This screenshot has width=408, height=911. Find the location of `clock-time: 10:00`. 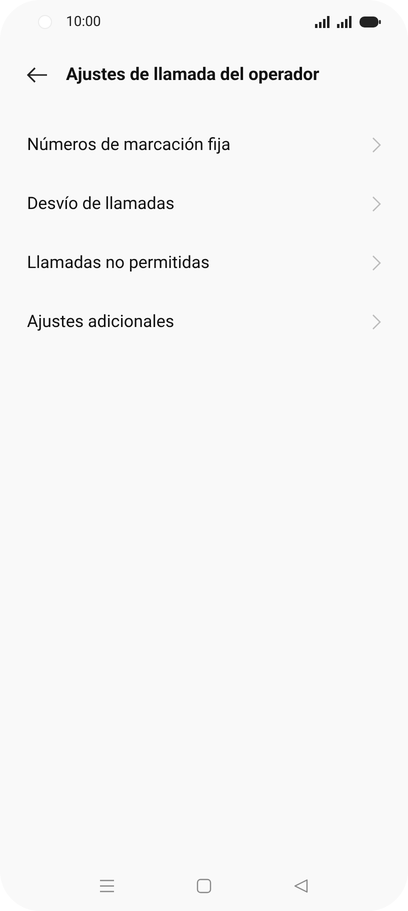

clock-time: 10:00 is located at coordinates (83, 22).